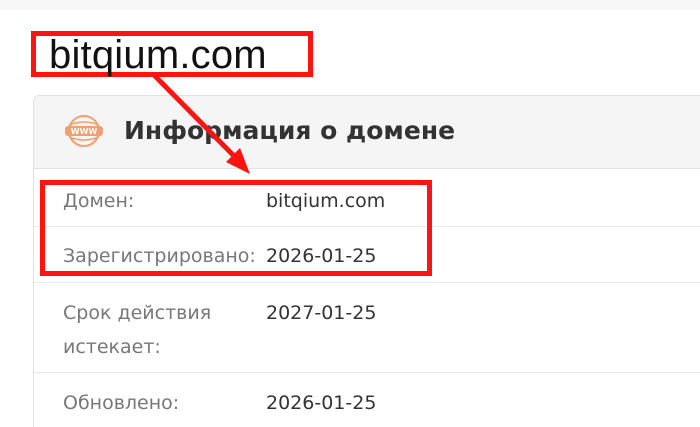  What do you see at coordinates (158, 55) in the screenshot?
I see `domain-callout-text: bitqium.com` at bounding box center [158, 55].